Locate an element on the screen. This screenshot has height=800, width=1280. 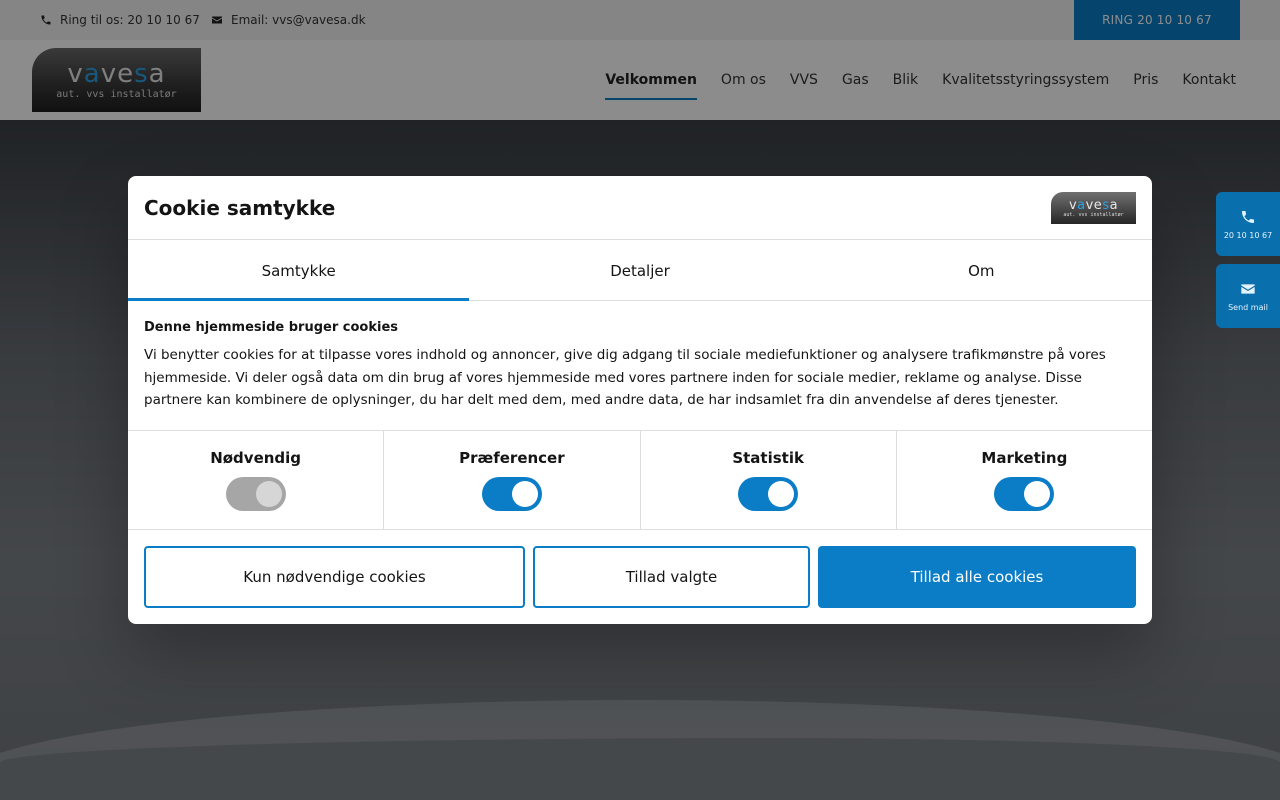
necessary-toggle is located at coordinates (255, 494).